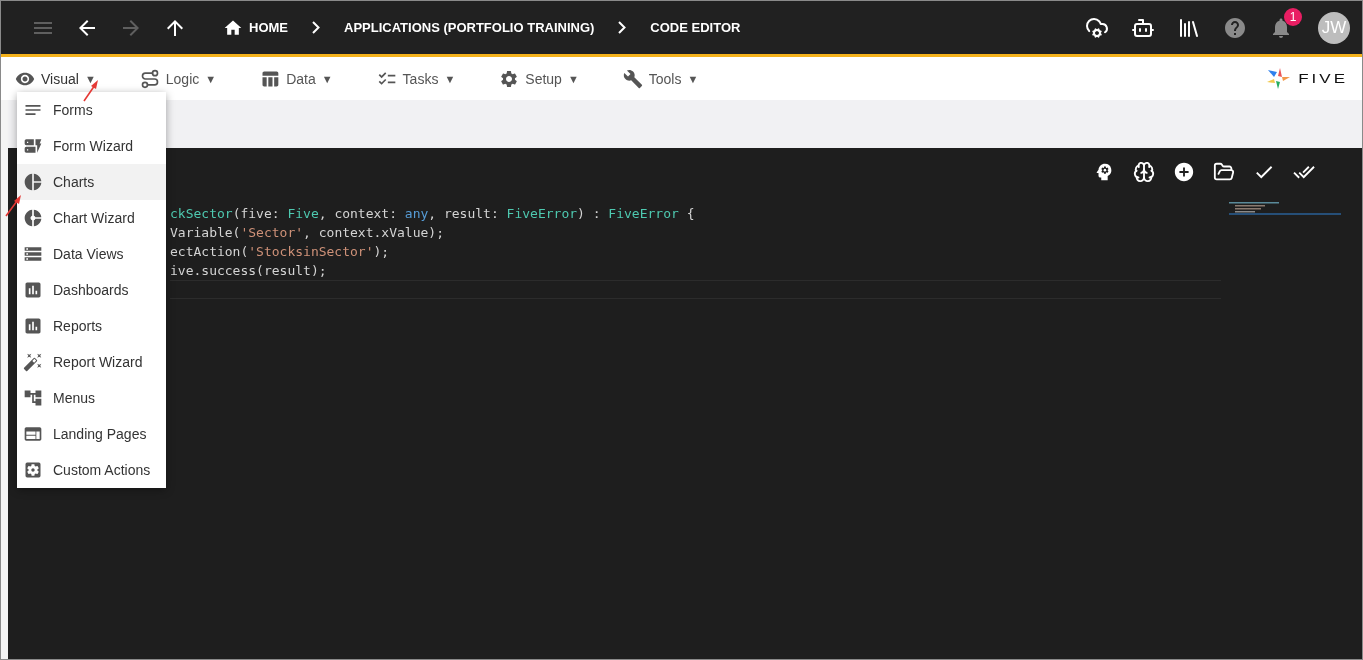  I want to click on route-icon, so click(149, 78).